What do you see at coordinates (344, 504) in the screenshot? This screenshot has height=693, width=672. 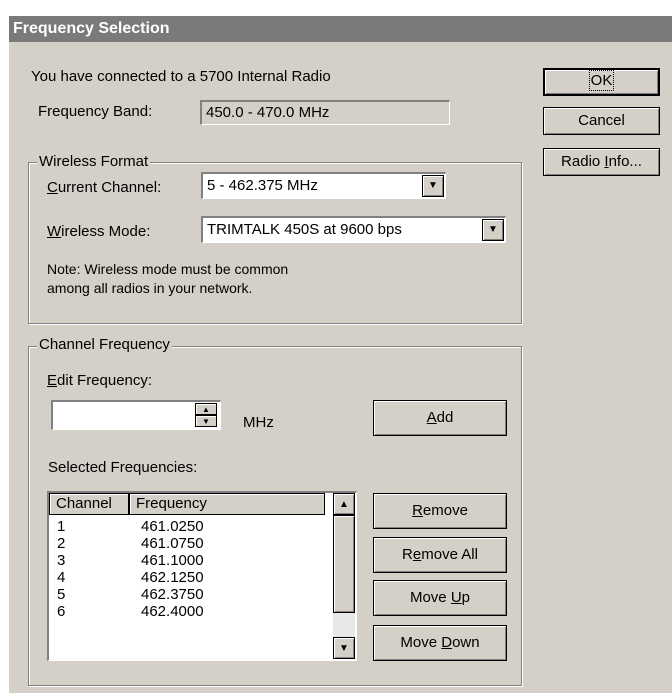 I see `scroll-up-icon: ▲` at bounding box center [344, 504].